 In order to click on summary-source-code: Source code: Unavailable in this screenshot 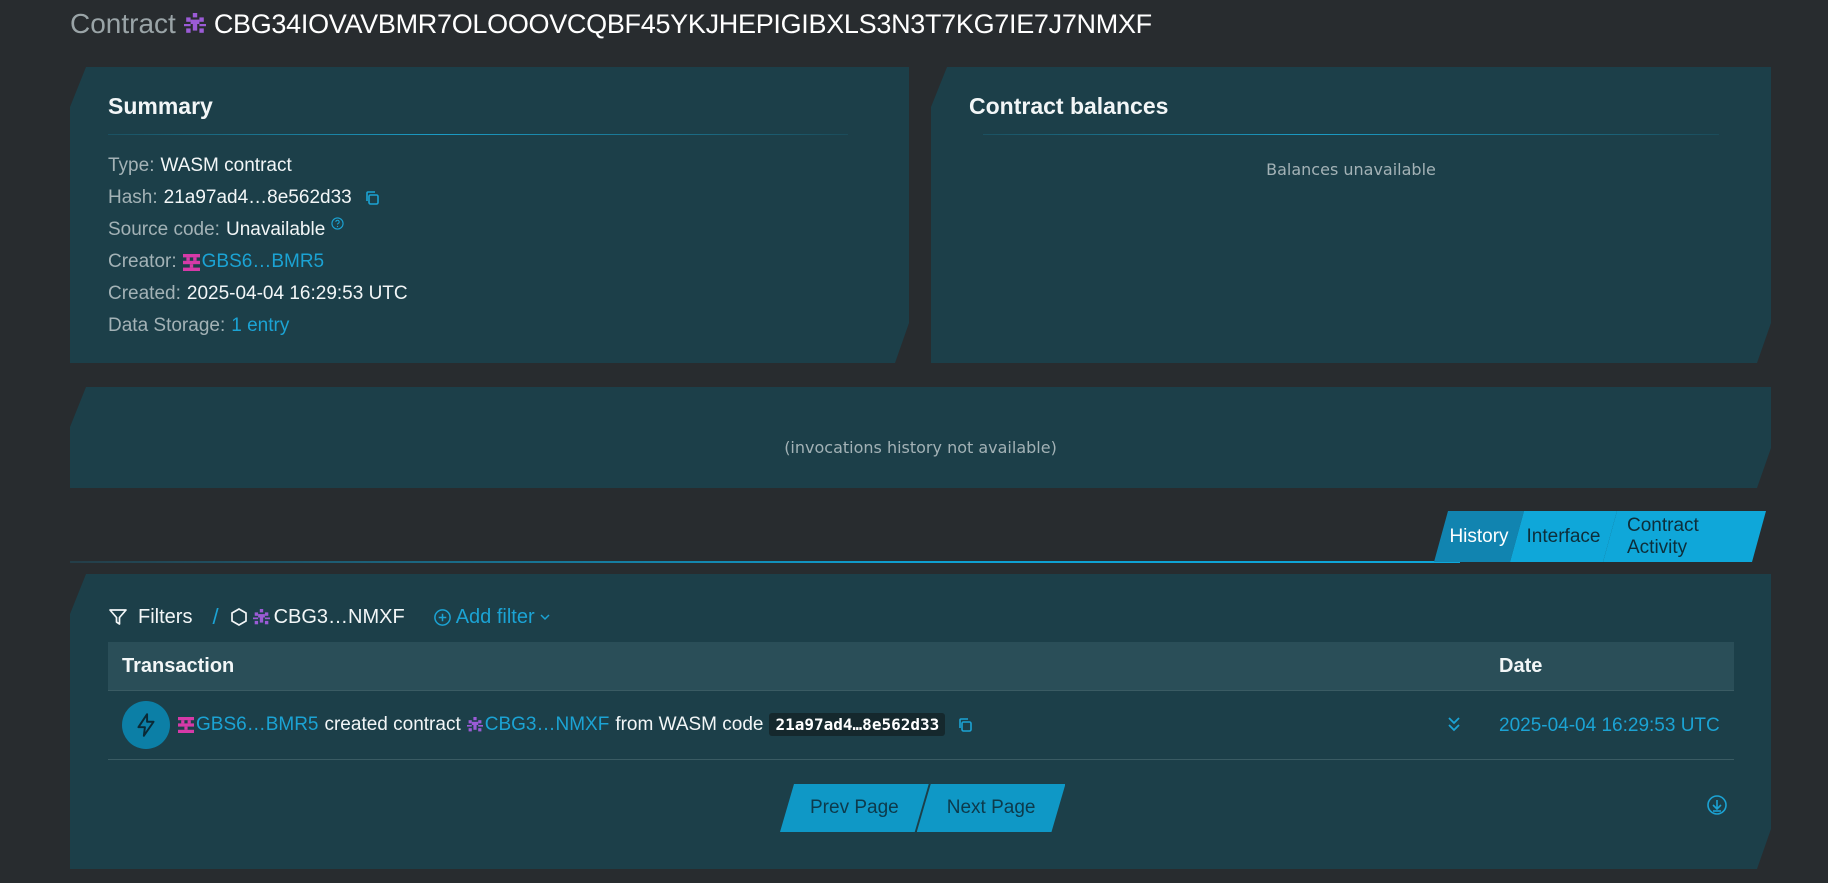, I will do `click(258, 230)`.